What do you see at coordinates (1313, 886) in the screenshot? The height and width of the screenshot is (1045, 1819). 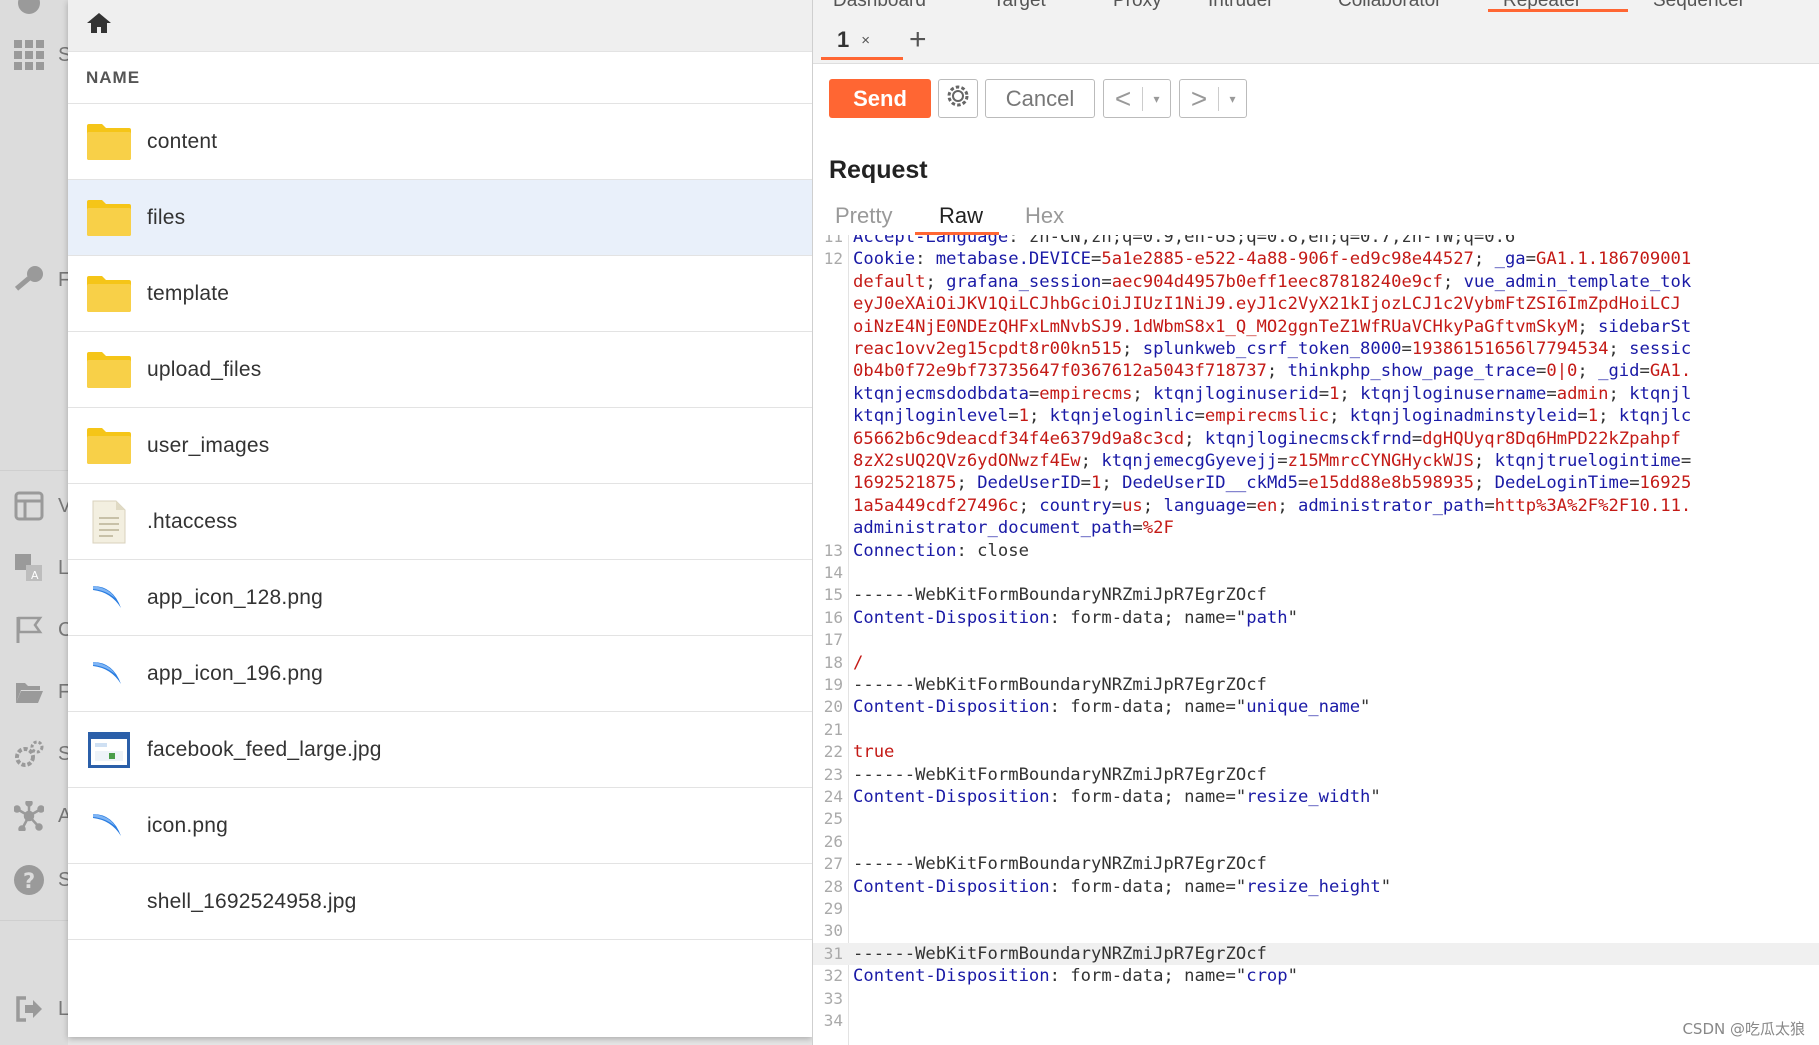 I see `code-token: resize_height` at bounding box center [1313, 886].